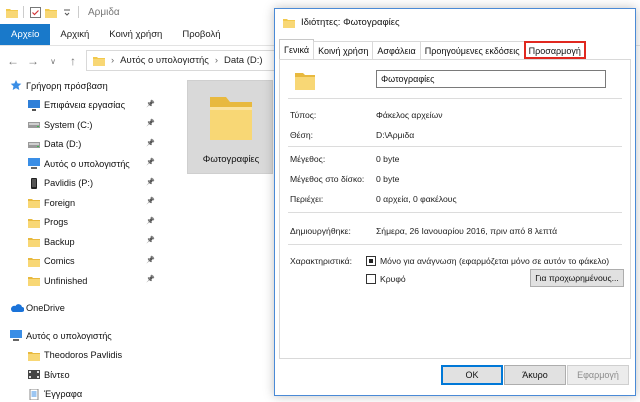 The height and width of the screenshot is (402, 640). What do you see at coordinates (25, 34) in the screenshot?
I see `ribbon-tab-file: Αρχείο` at bounding box center [25, 34].